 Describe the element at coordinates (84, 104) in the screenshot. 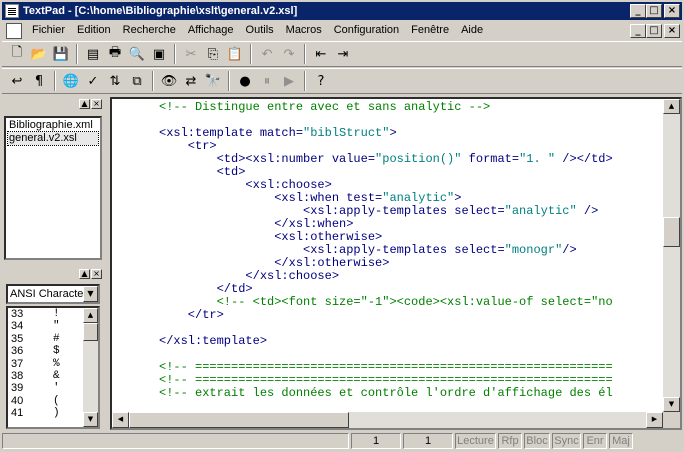

I see `pane-arrow-icon: ▲` at that location.